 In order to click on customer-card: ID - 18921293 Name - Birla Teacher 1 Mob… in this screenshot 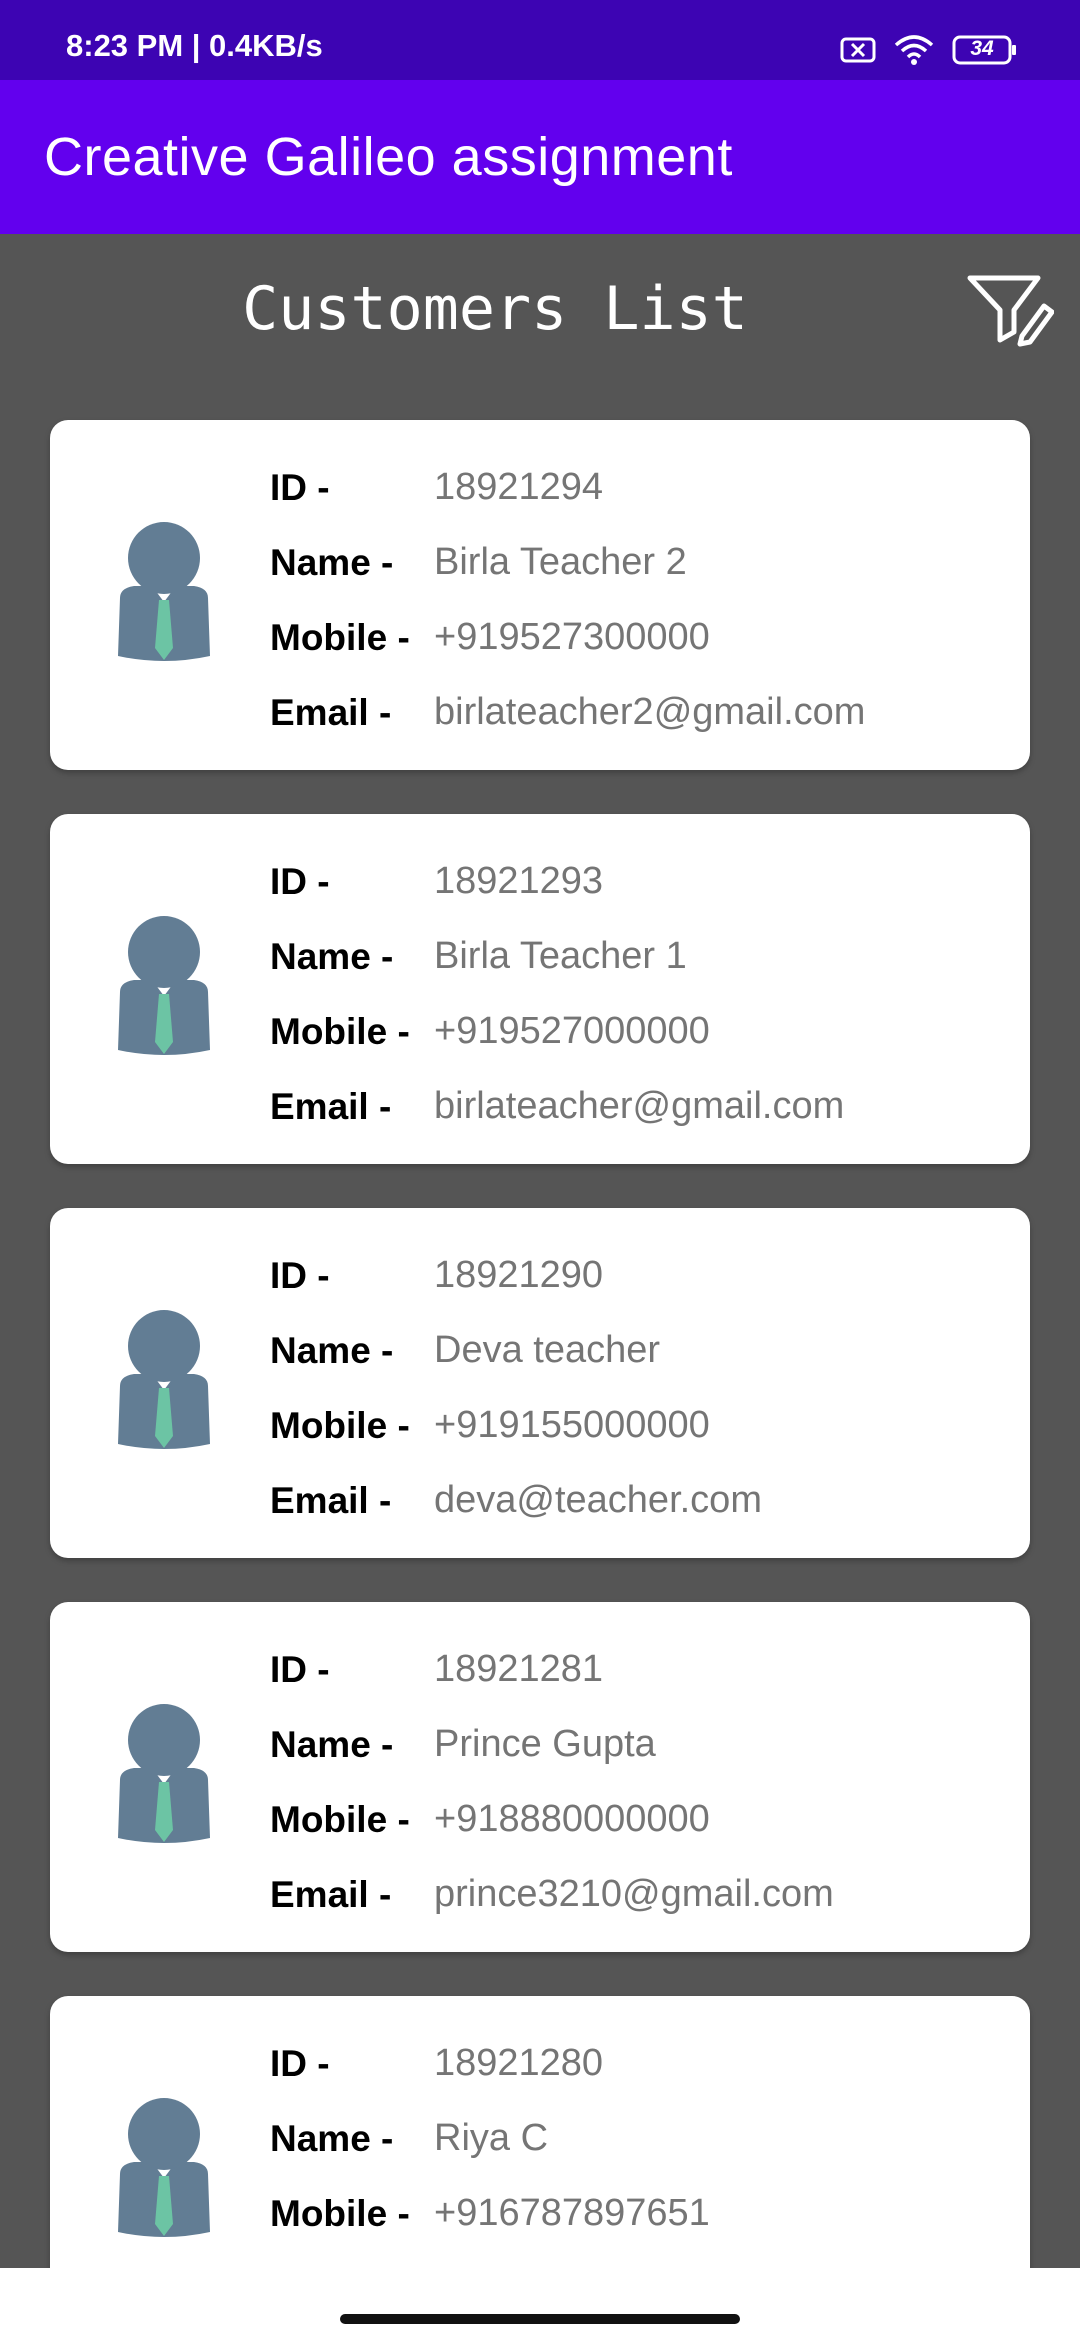, I will do `click(540, 989)`.